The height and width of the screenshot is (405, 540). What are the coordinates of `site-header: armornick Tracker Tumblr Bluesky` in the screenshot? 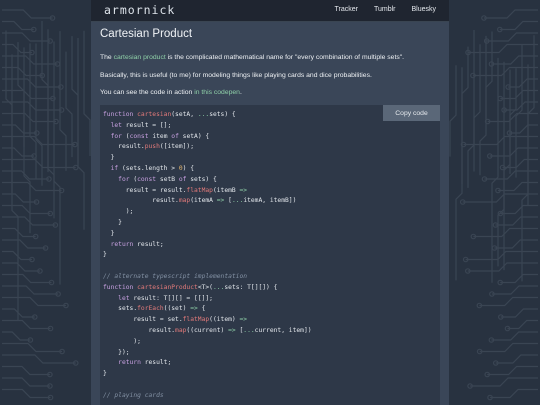 It's located at (270, 11).